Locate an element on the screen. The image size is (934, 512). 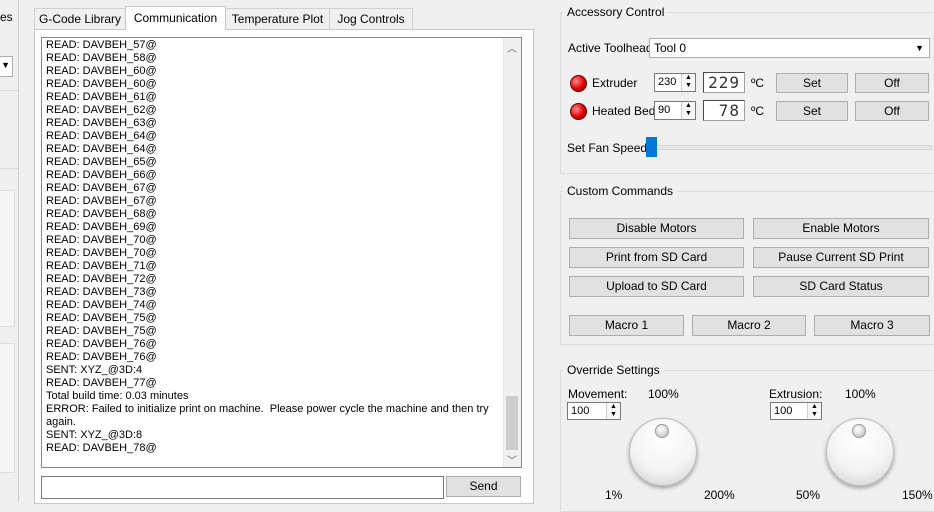
log-line: READ: DAVBEH_69@ is located at coordinates (101, 227).